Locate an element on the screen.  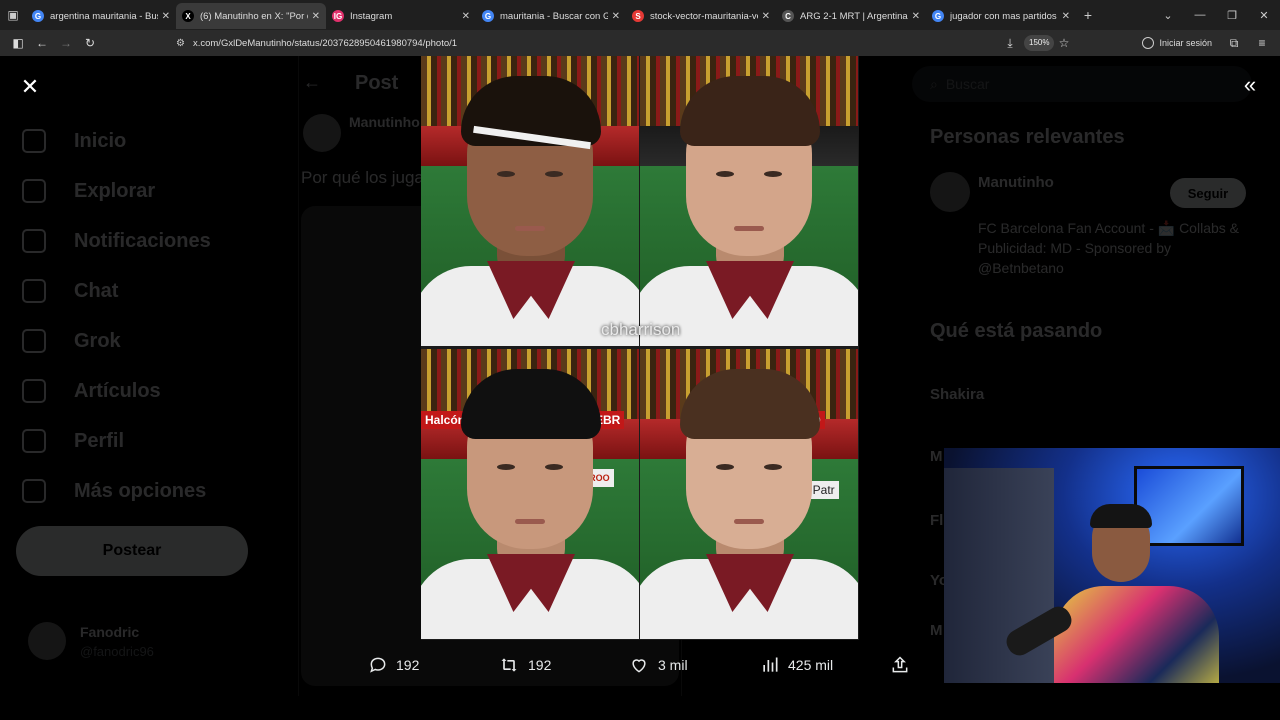
tab-title: stock-vector-mauritania-vector is located at coordinates (704, 16).